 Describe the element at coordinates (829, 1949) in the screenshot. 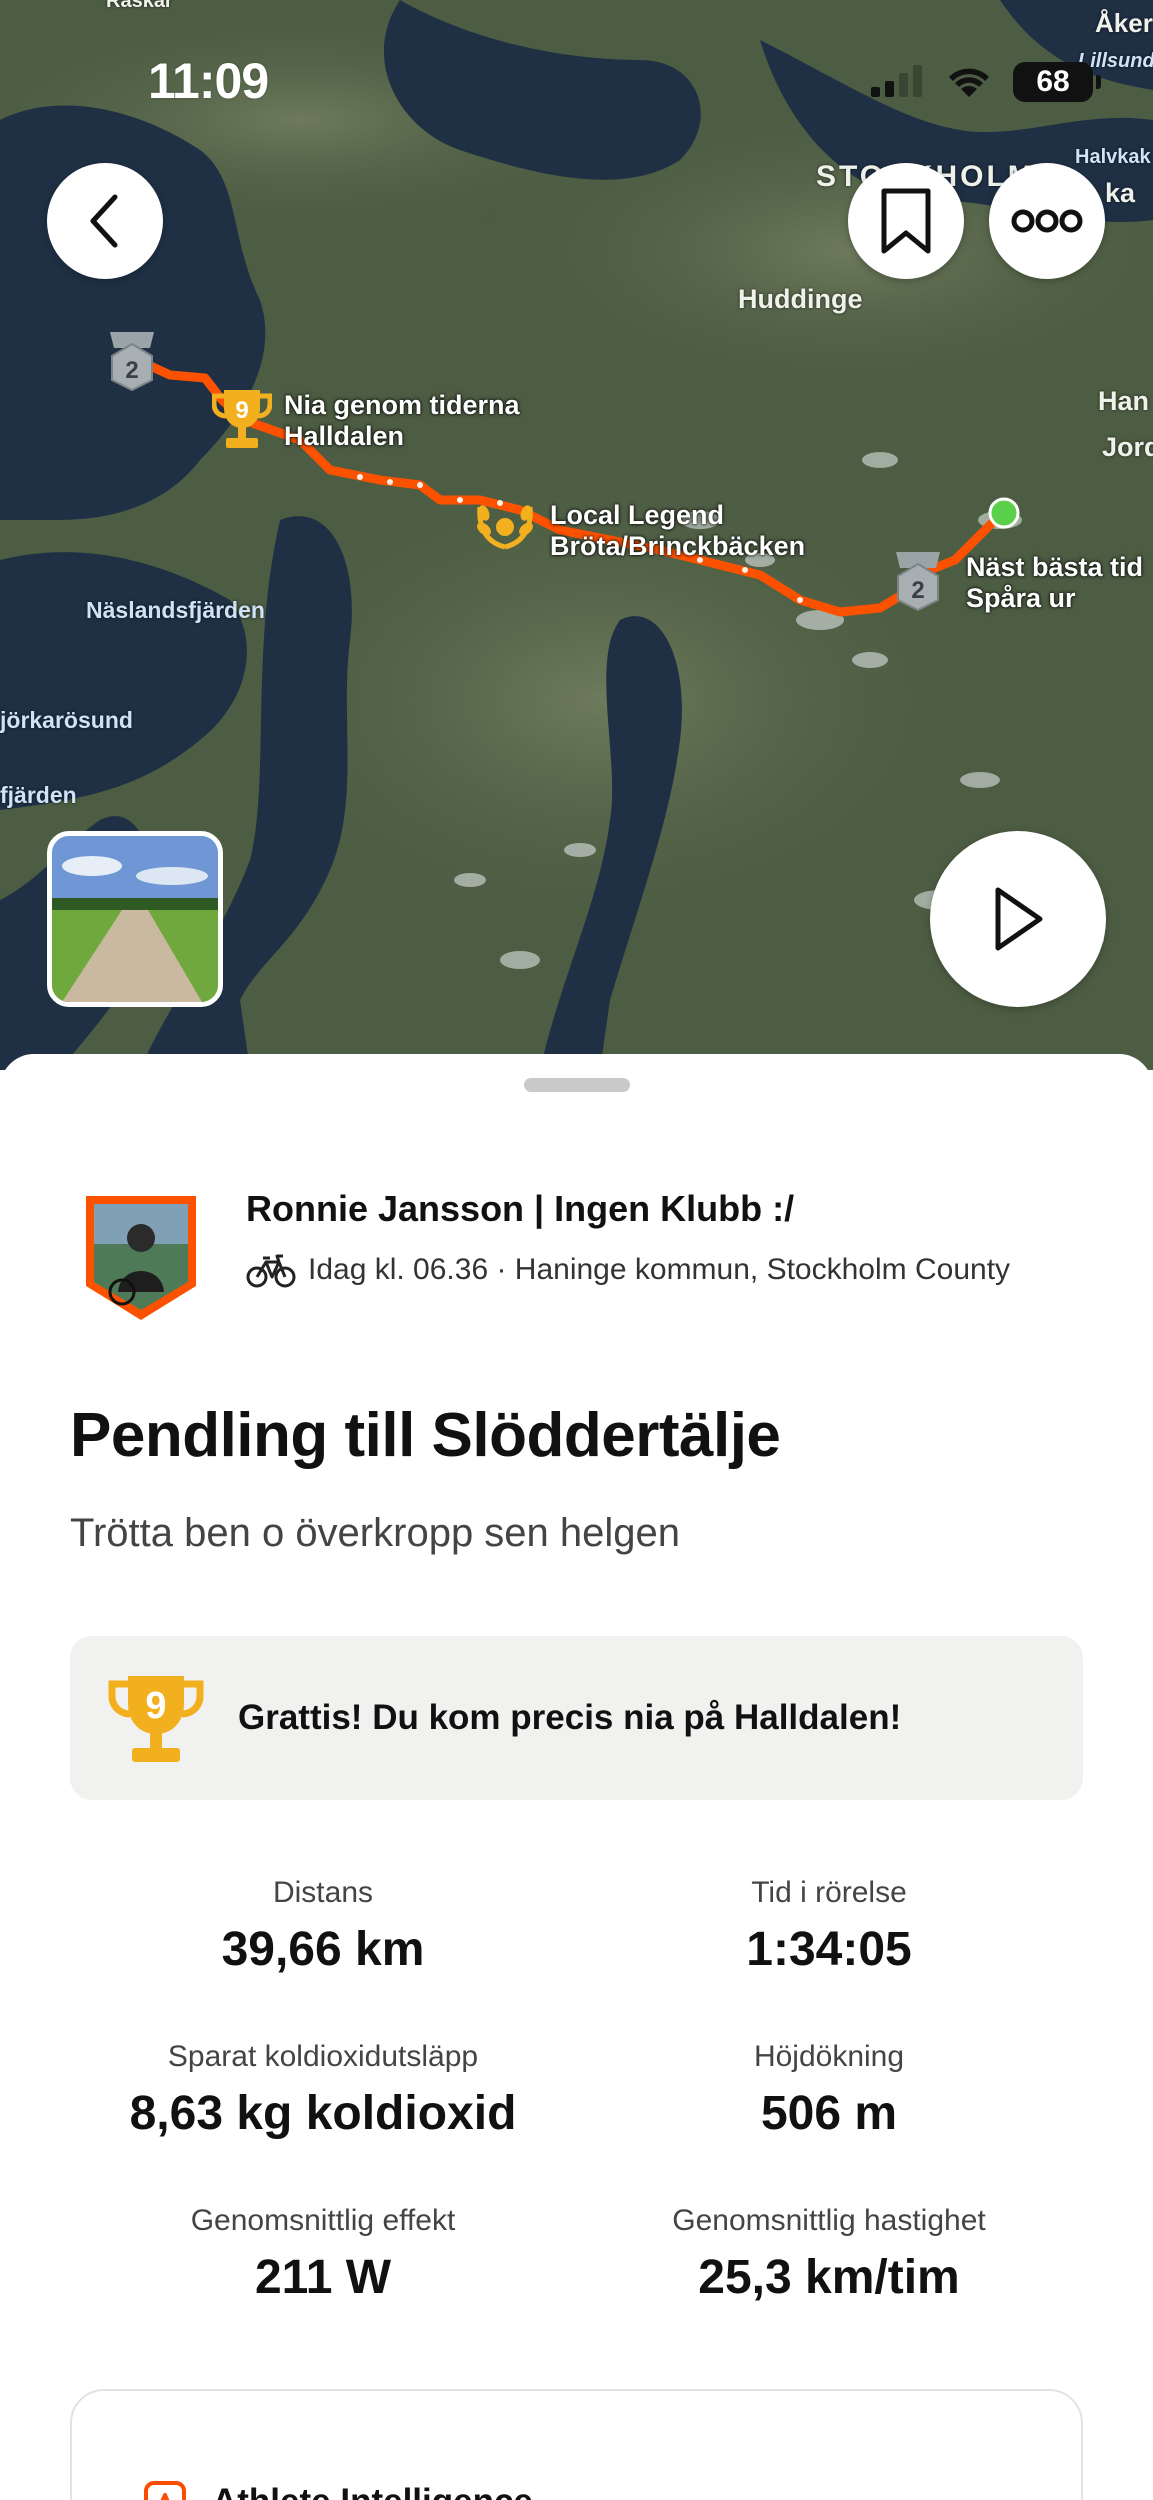

I see `stat-value: 1:34:05` at that location.